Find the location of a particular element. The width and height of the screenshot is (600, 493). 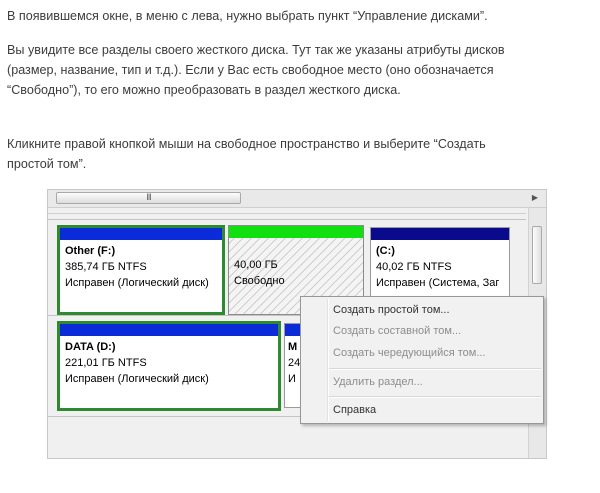

partition-name: Other (F:) is located at coordinates (90, 251).